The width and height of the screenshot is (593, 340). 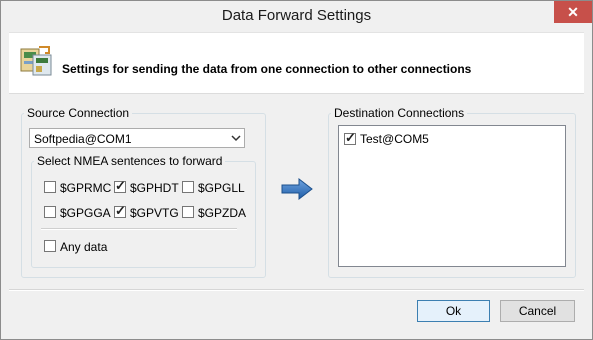 I want to click on ok-button: Ok, so click(x=453, y=311).